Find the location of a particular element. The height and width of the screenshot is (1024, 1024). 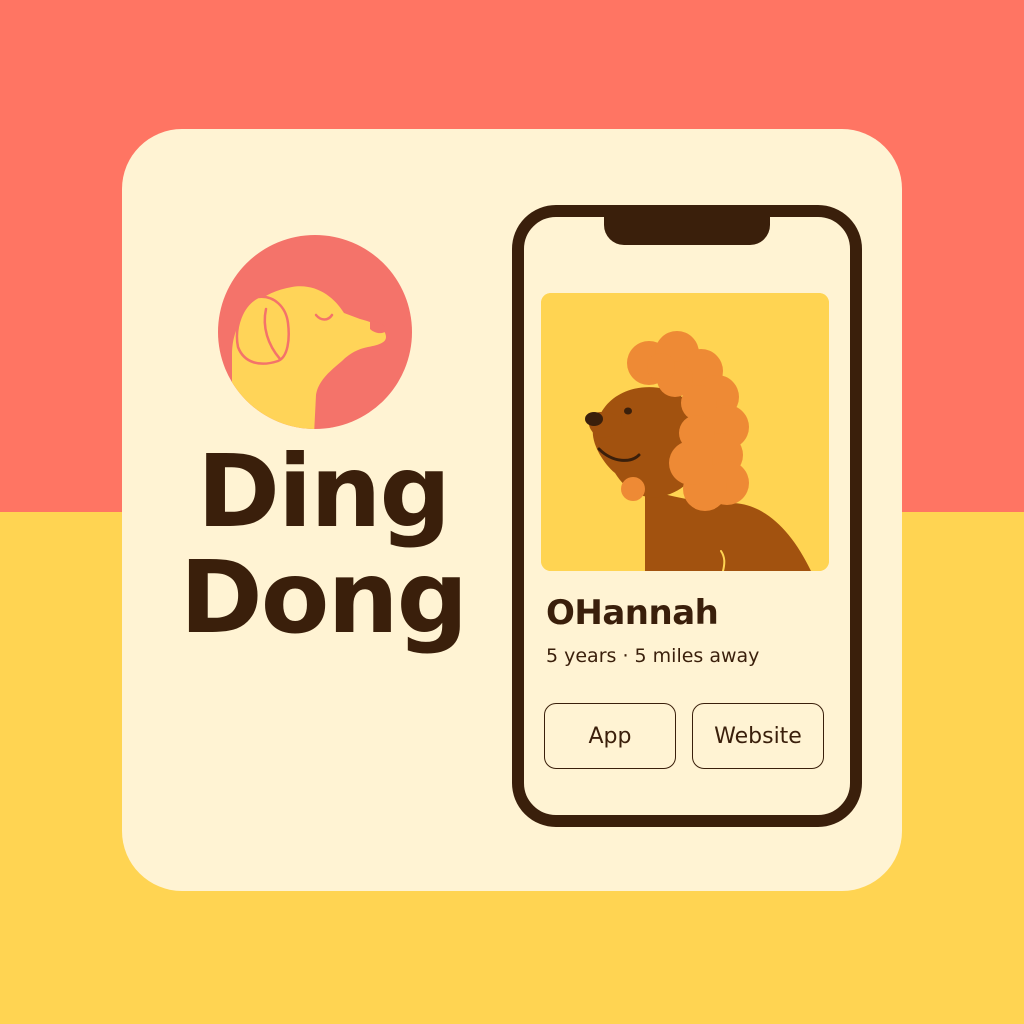

poodle-photo is located at coordinates (685, 432).